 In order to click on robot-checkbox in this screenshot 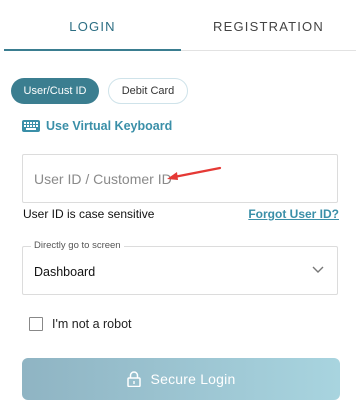, I will do `click(36, 324)`.